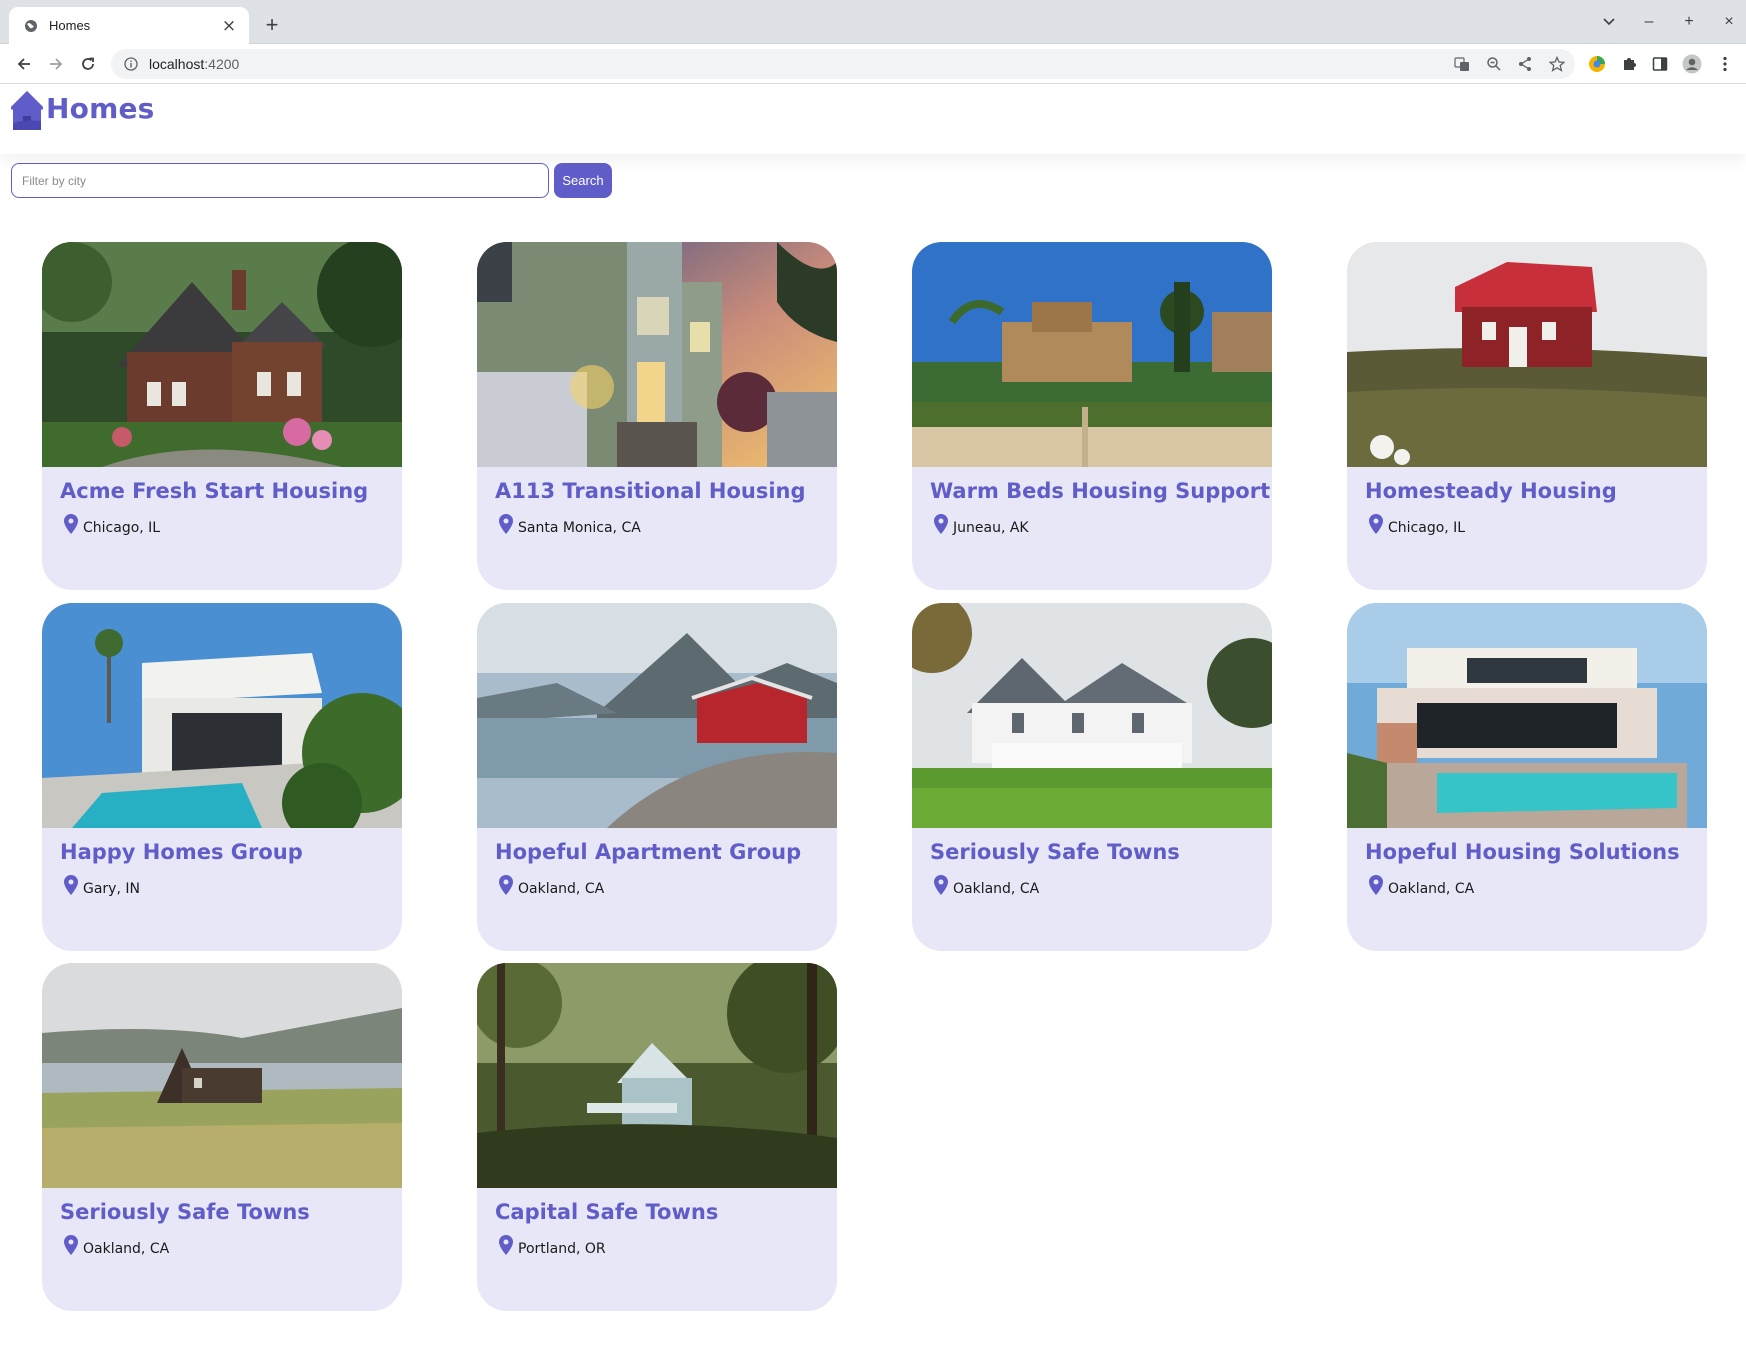  What do you see at coordinates (1100, 491) in the screenshot?
I see `housing-name: Warm Beds Housing Support` at bounding box center [1100, 491].